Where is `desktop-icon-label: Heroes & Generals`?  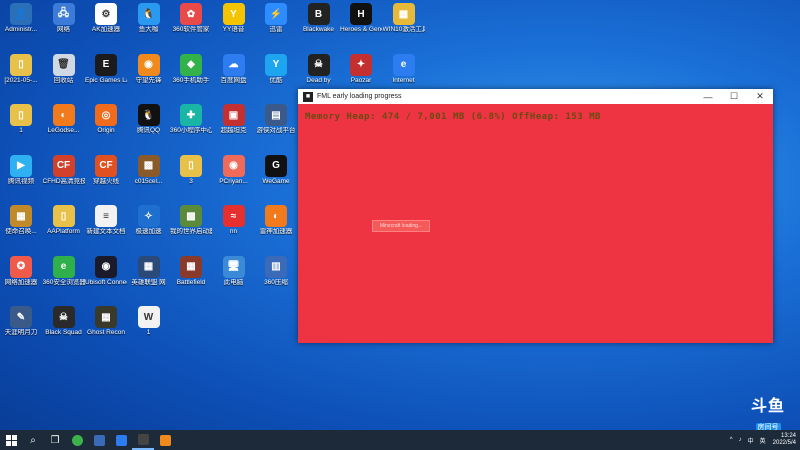 desktop-icon-label: Heroes & Generals is located at coordinates (361, 29).